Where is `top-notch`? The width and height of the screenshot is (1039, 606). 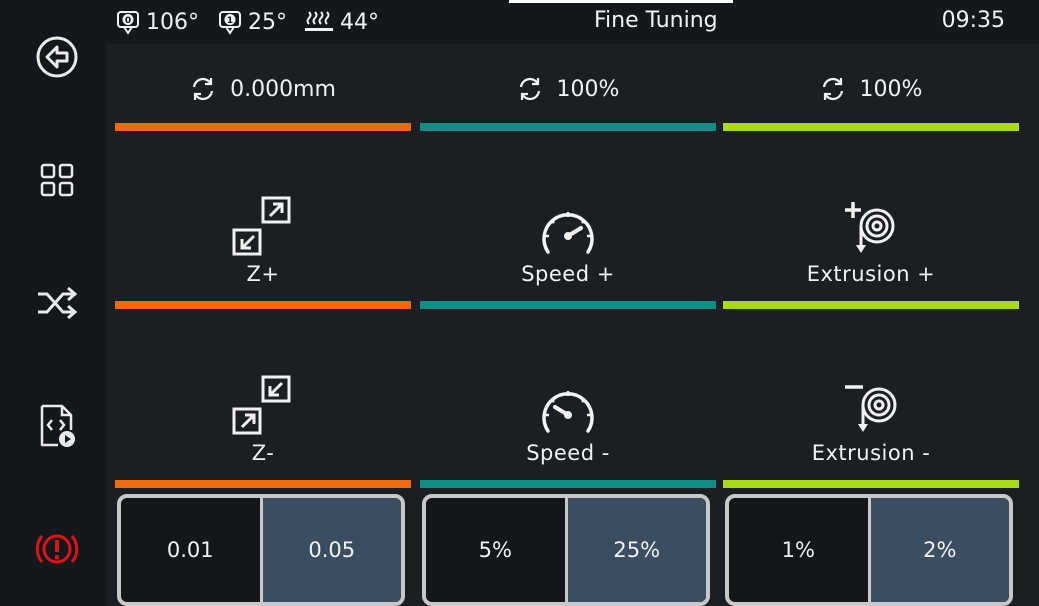 top-notch is located at coordinates (621, 1).